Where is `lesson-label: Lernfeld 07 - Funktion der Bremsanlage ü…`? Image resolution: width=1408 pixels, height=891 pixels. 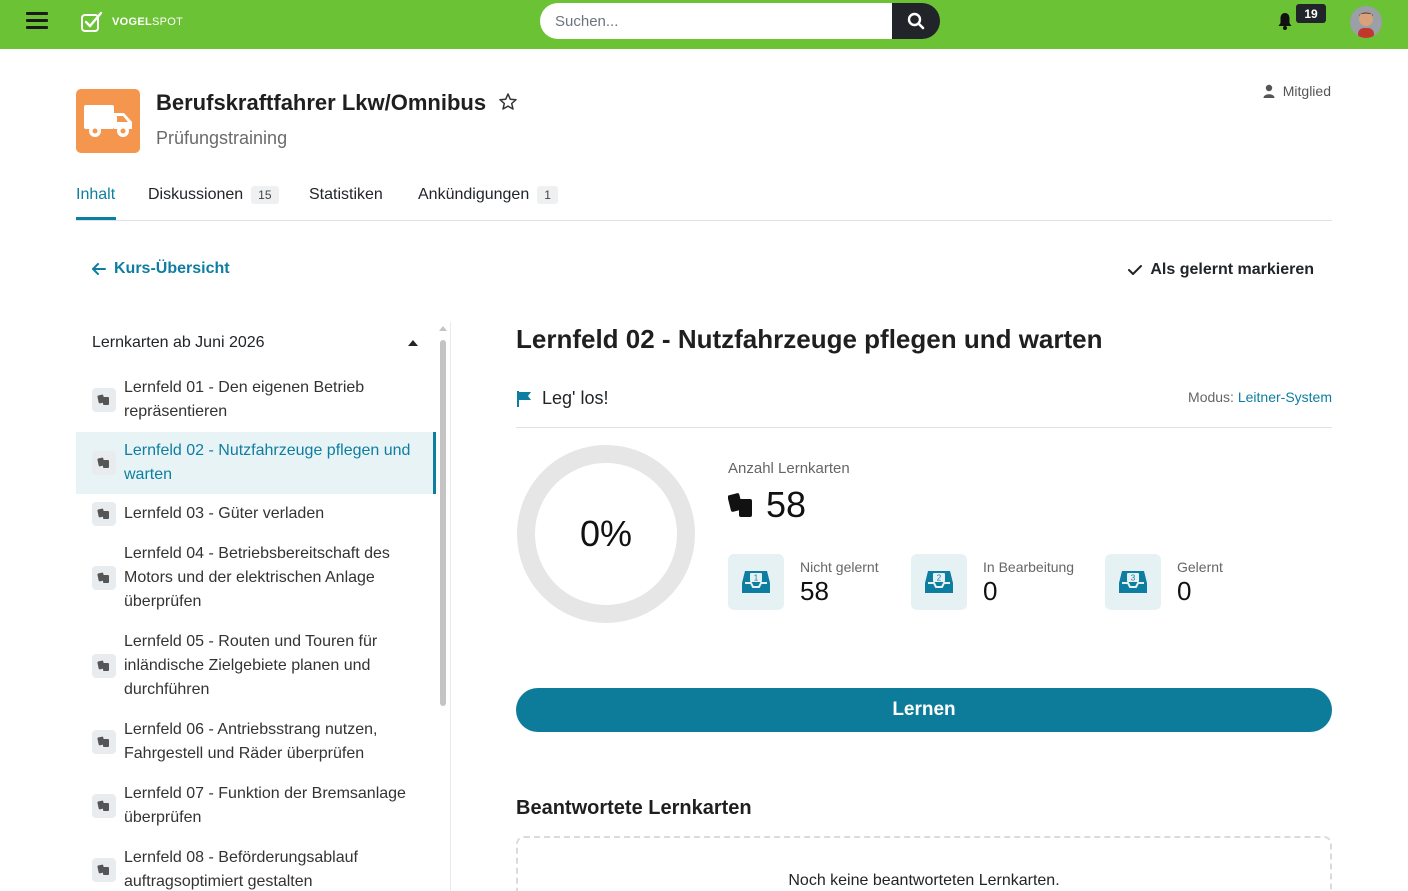
lesson-label: Lernfeld 07 - Funktion der Bremsanlage ü… is located at coordinates (265, 805).